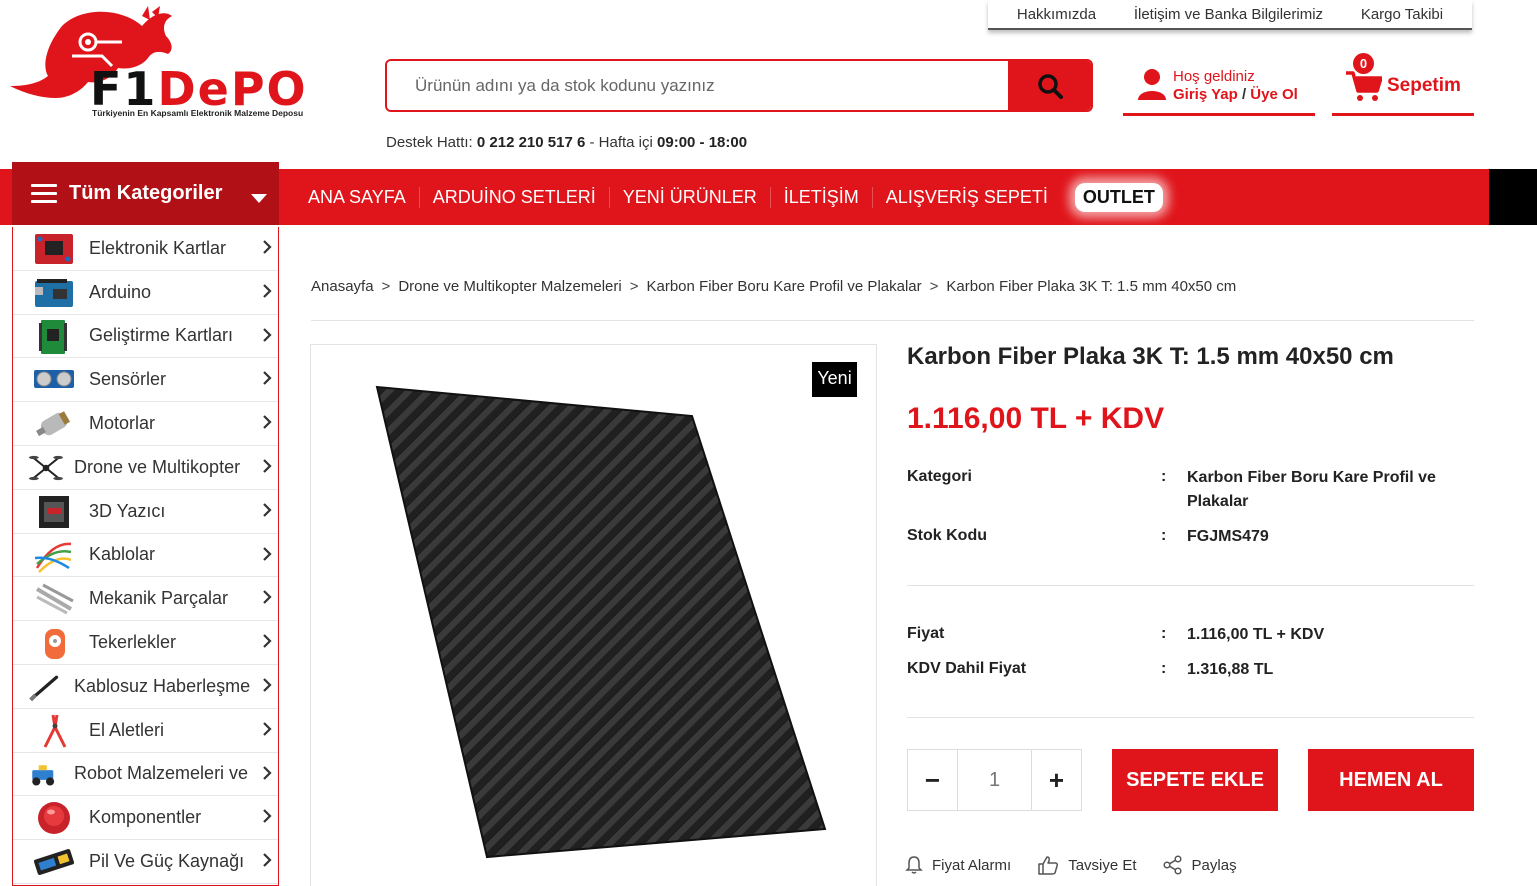  What do you see at coordinates (1205, 94) in the screenshot?
I see `login-link: Giriş Yap` at bounding box center [1205, 94].